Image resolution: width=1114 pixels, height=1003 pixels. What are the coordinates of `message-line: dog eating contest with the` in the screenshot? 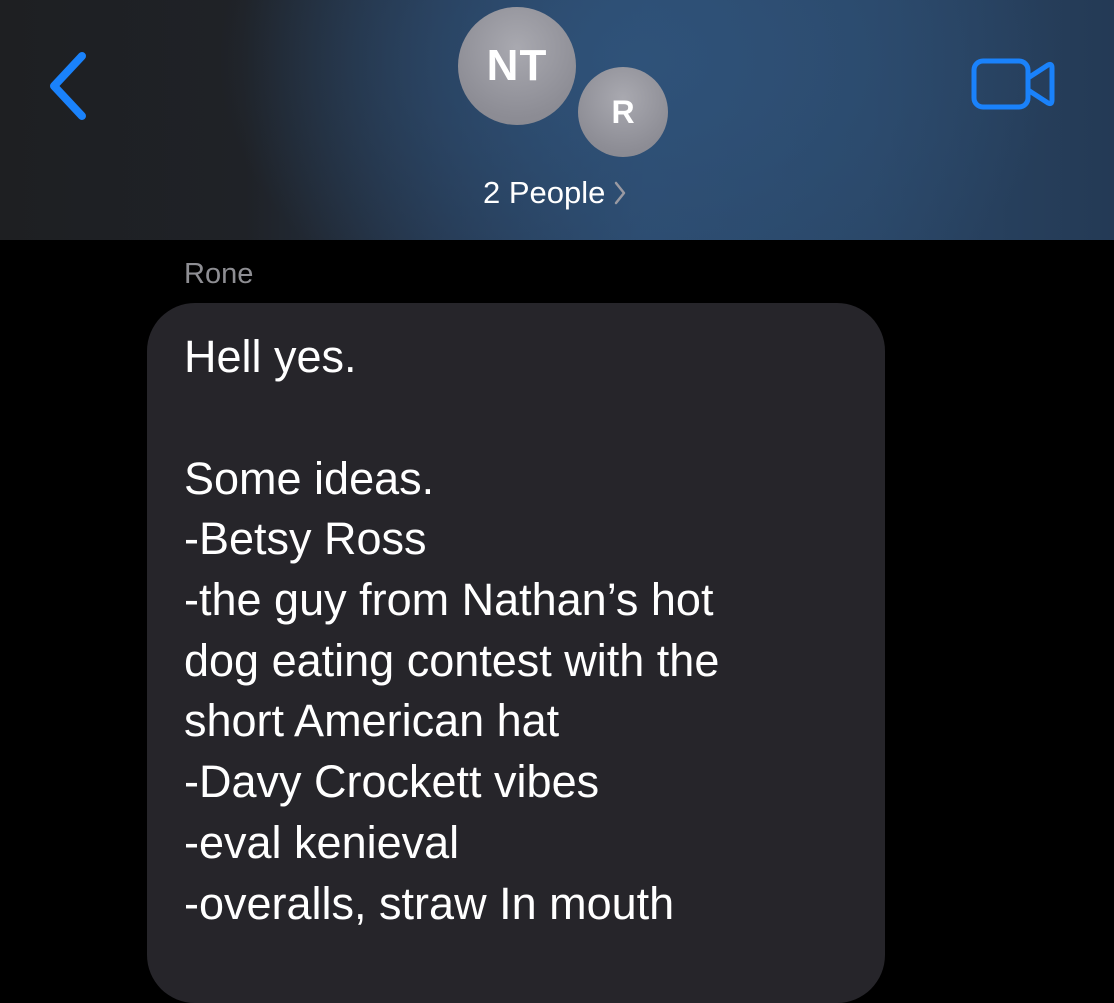 It's located at (452, 660).